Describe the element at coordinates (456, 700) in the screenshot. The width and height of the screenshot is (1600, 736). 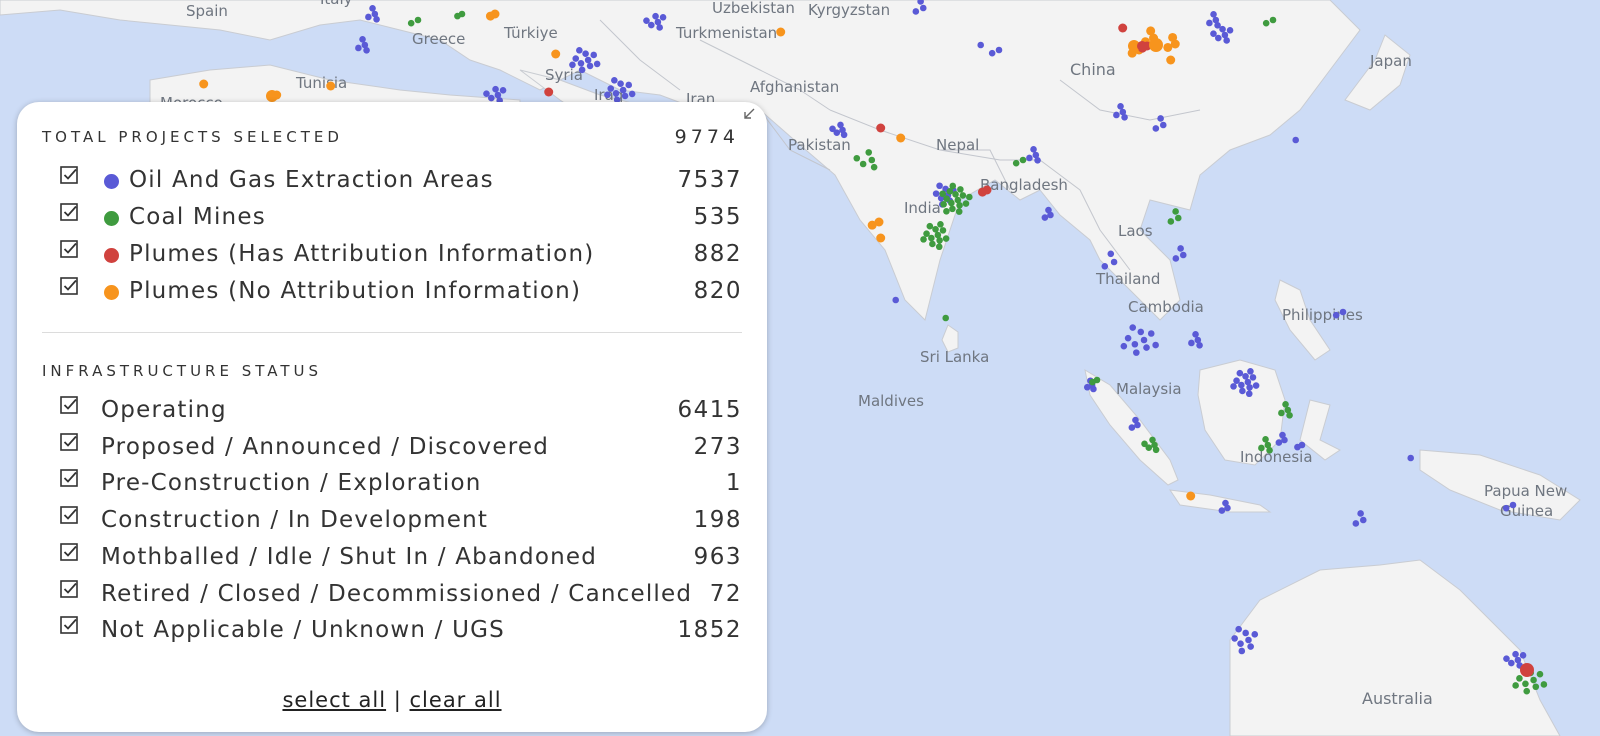
I see `clear-all-link: clear all` at that location.